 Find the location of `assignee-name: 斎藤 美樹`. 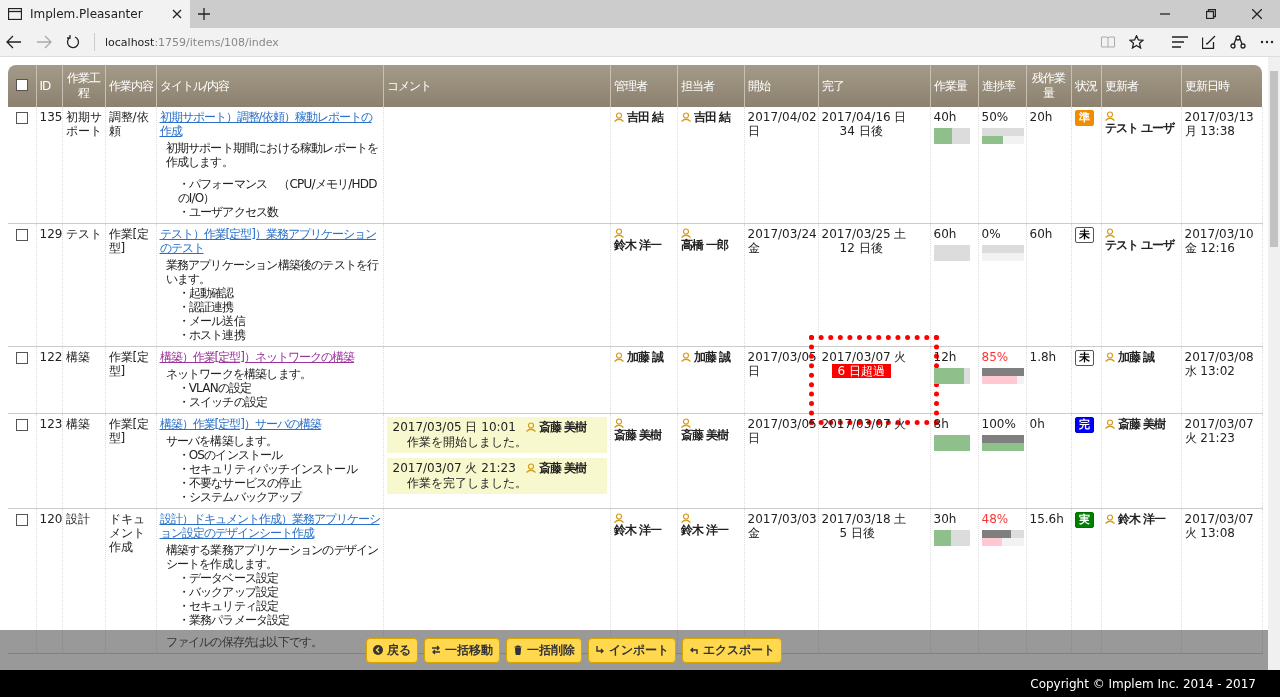

assignee-name: 斎藤 美樹 is located at coordinates (704, 435).